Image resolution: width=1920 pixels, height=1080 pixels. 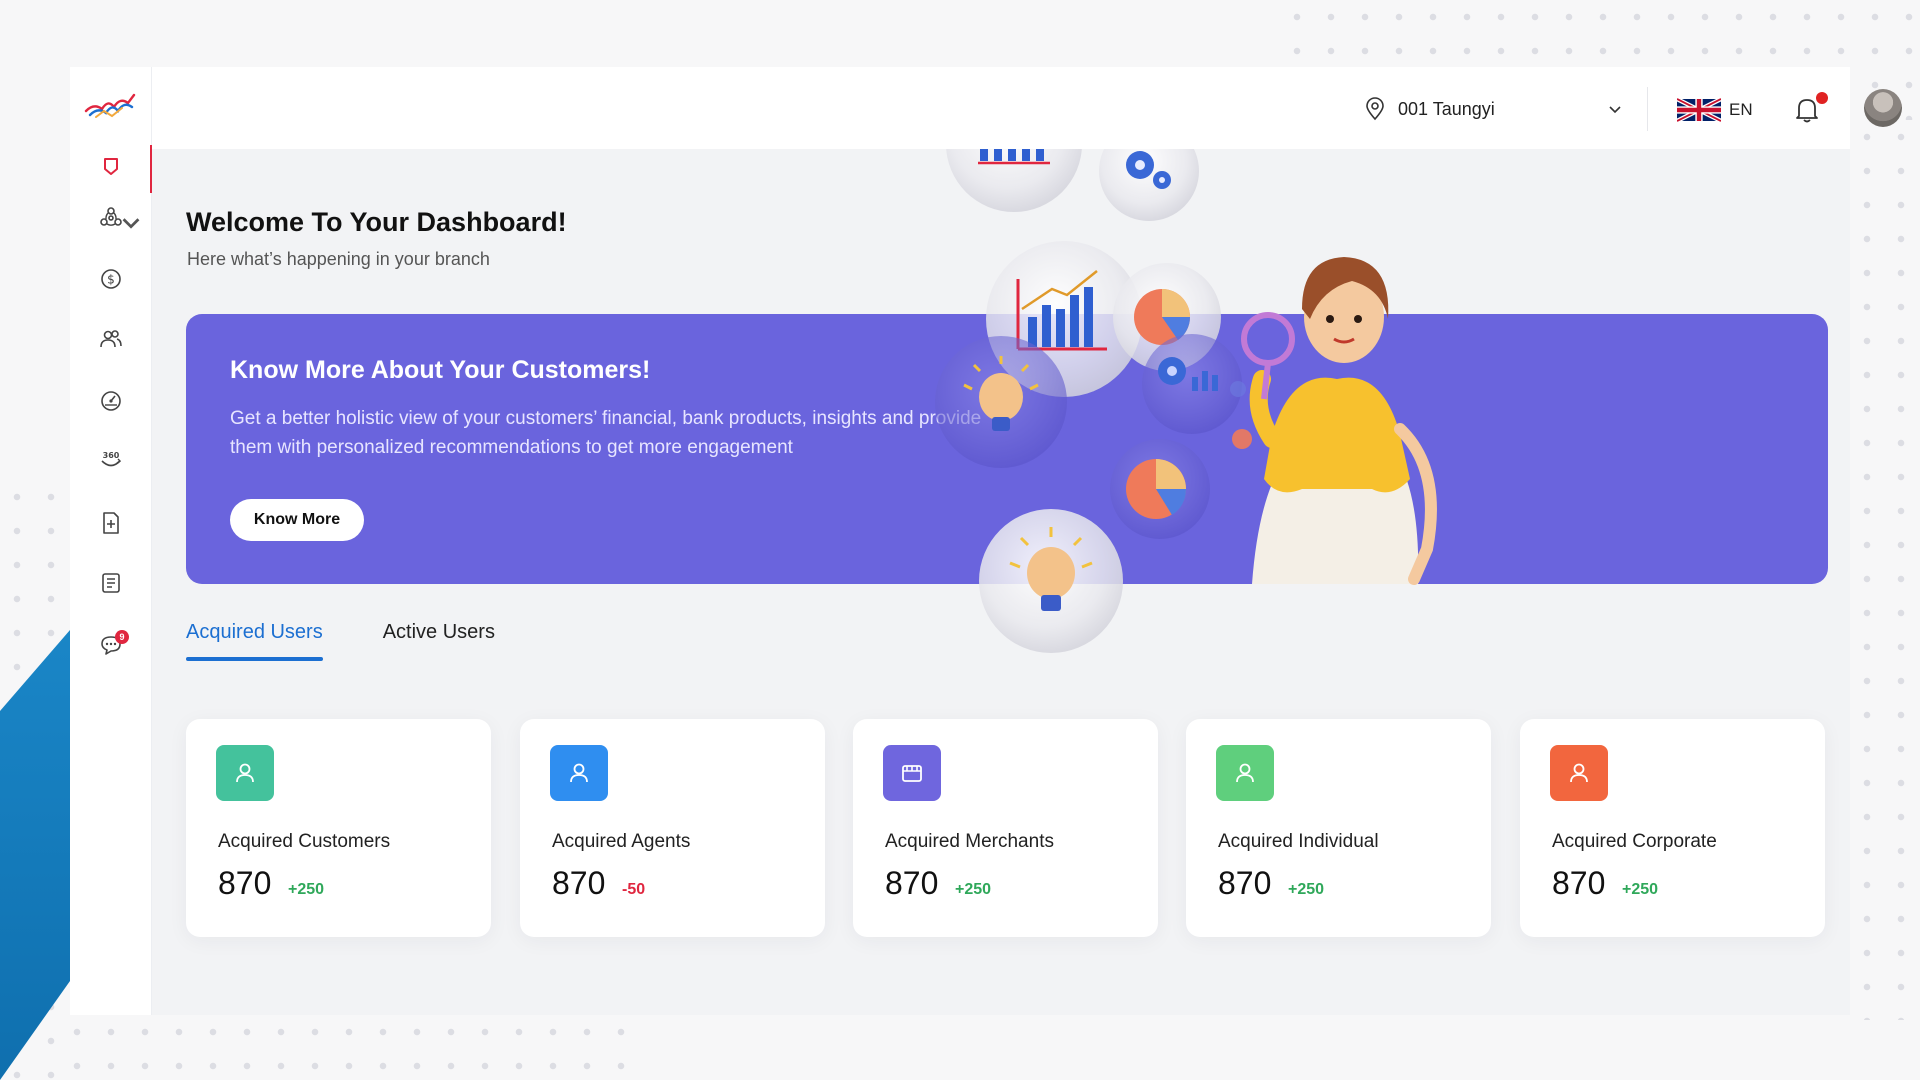 I want to click on card-label: Acquired Merchants, so click(x=969, y=841).